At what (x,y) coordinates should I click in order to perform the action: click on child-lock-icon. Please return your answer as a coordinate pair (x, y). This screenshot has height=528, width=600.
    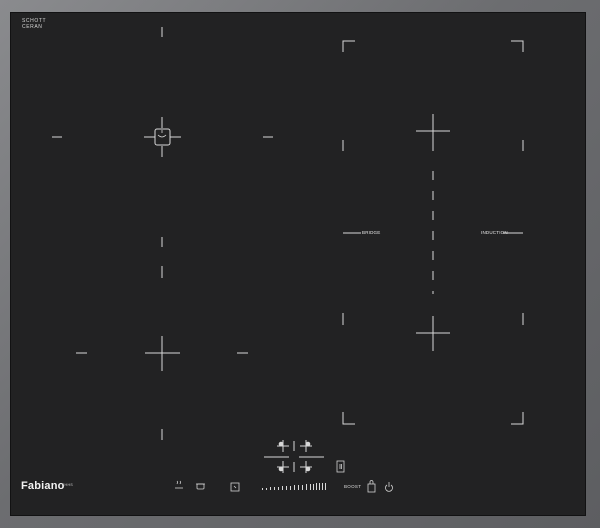
    Looking at the image, I should click on (371, 486).